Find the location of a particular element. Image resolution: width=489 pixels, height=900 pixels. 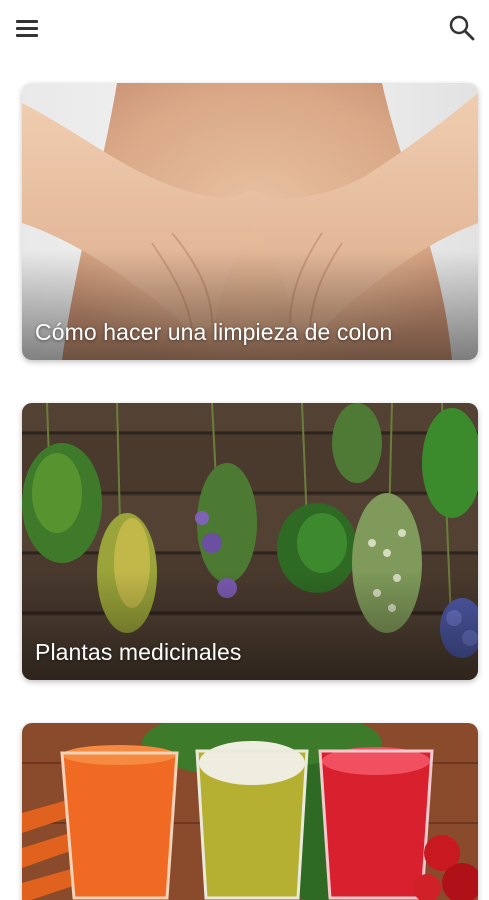

hamburger-menu-icon is located at coordinates (28, 28).